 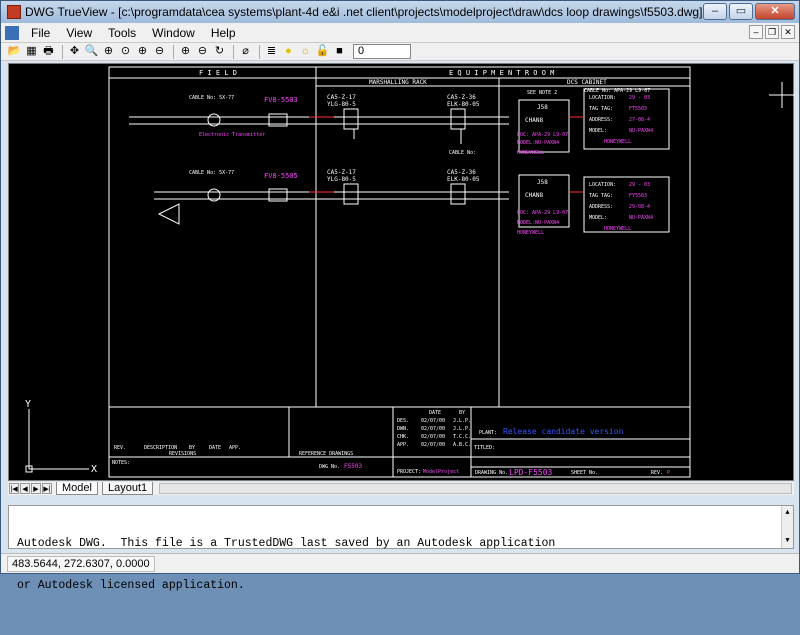 What do you see at coordinates (462, 429) in the screenshot?
I see `date-row-by: J.L.P.` at bounding box center [462, 429].